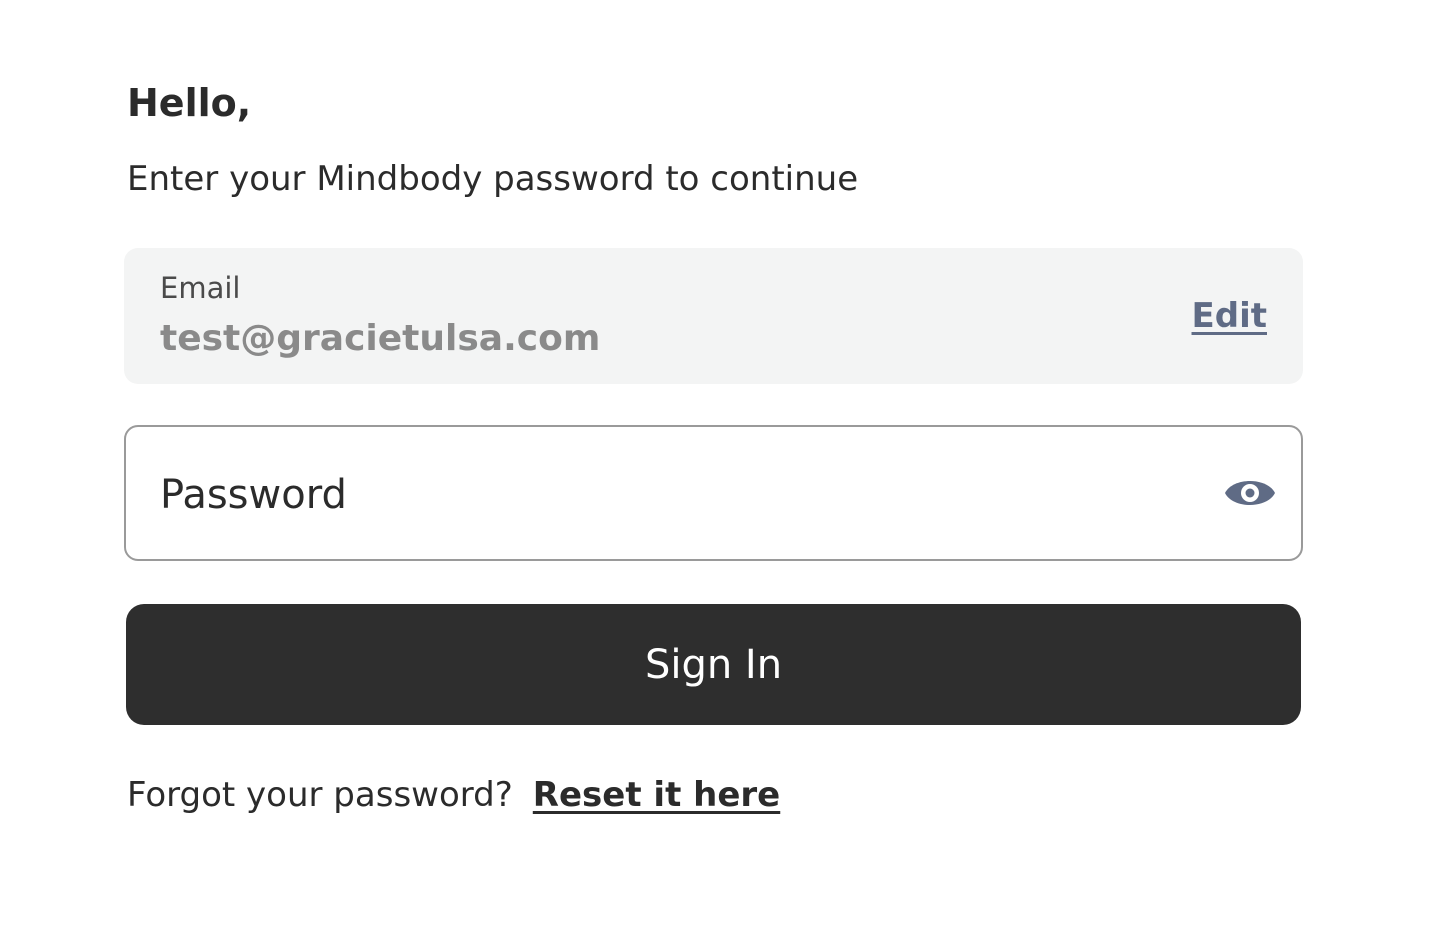  Describe the element at coordinates (1250, 493) in the screenshot. I see `eye-icon` at that location.